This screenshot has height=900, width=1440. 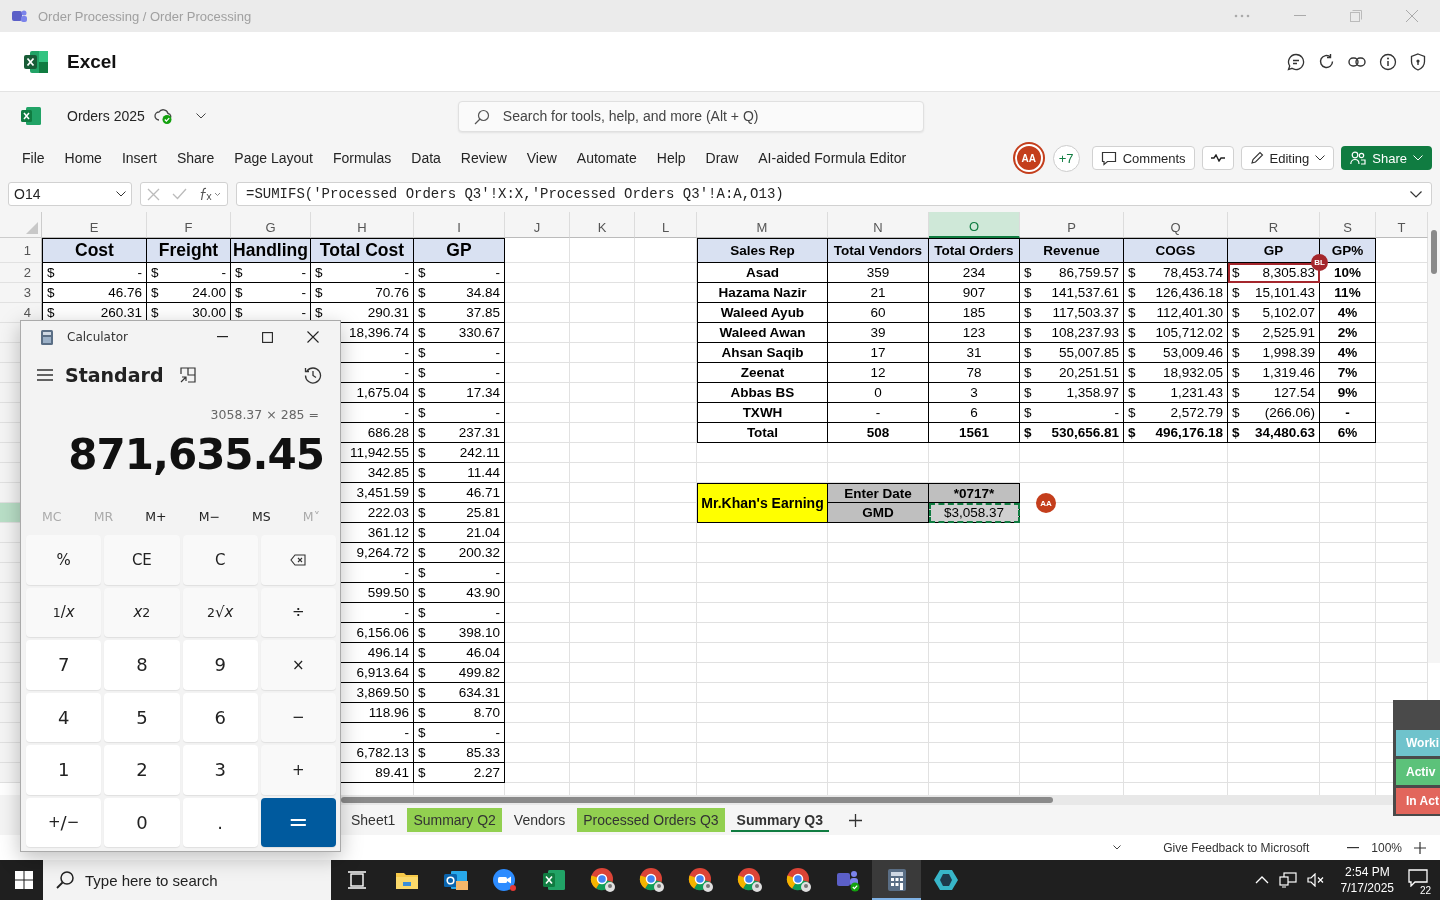 I want to click on minimize-icon, so click(x=222, y=337).